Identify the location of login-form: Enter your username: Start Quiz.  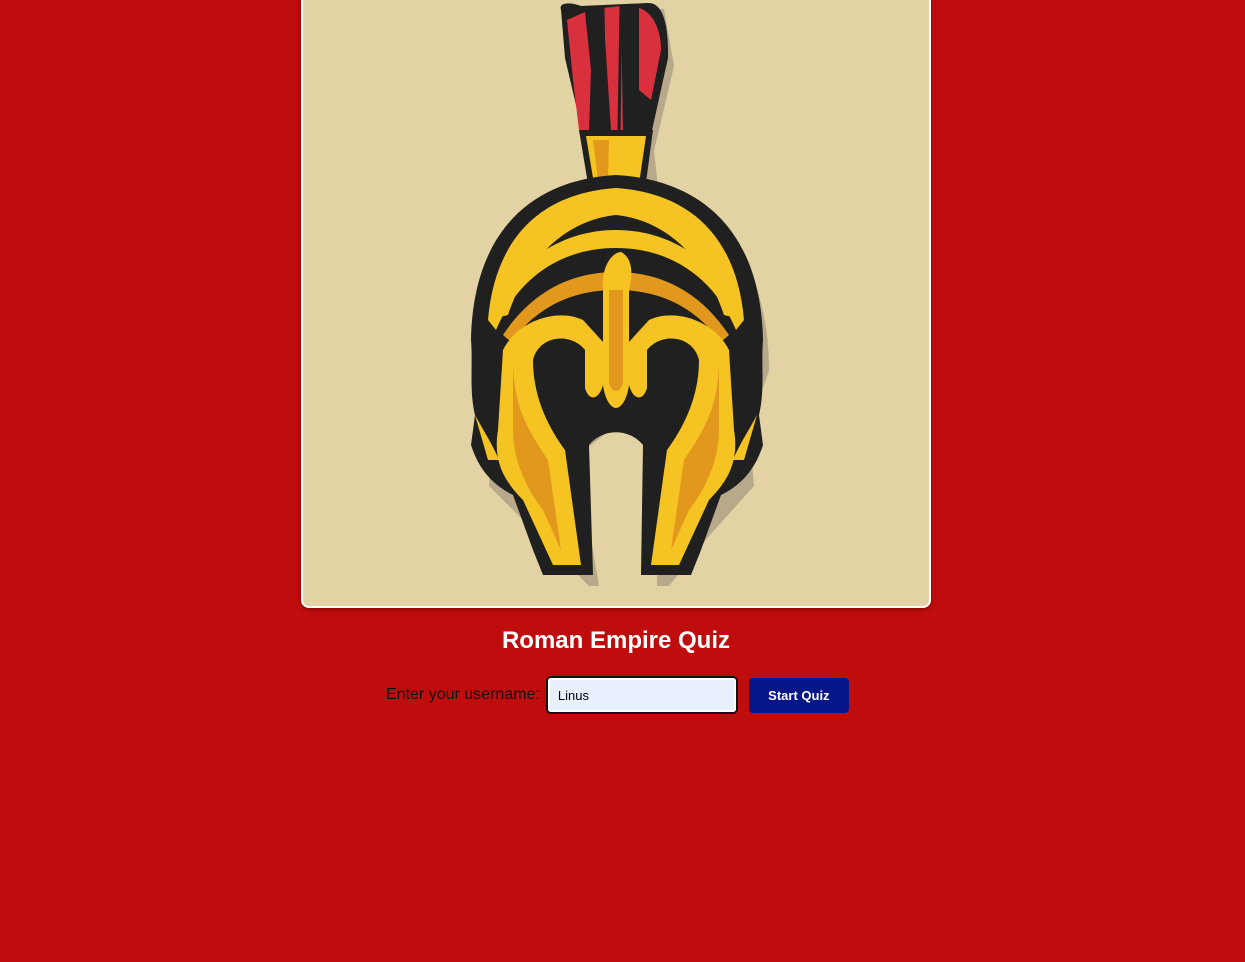
(617, 695).